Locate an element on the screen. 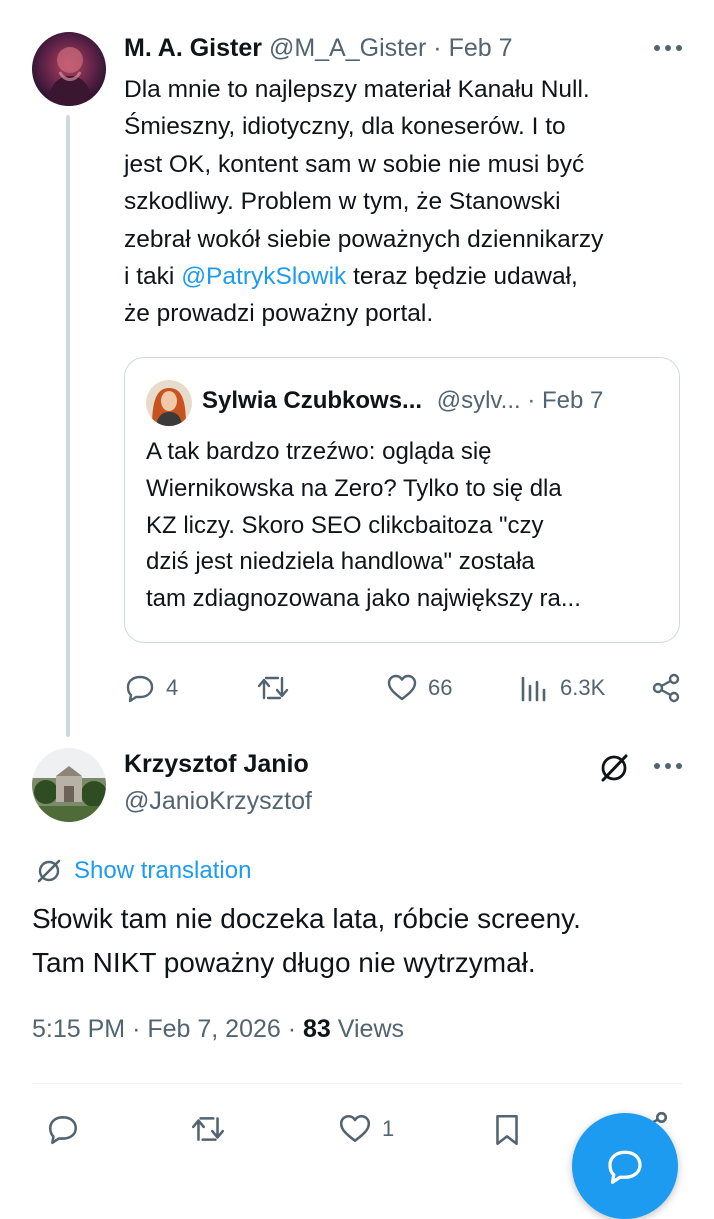  views-label: Views is located at coordinates (371, 1029).